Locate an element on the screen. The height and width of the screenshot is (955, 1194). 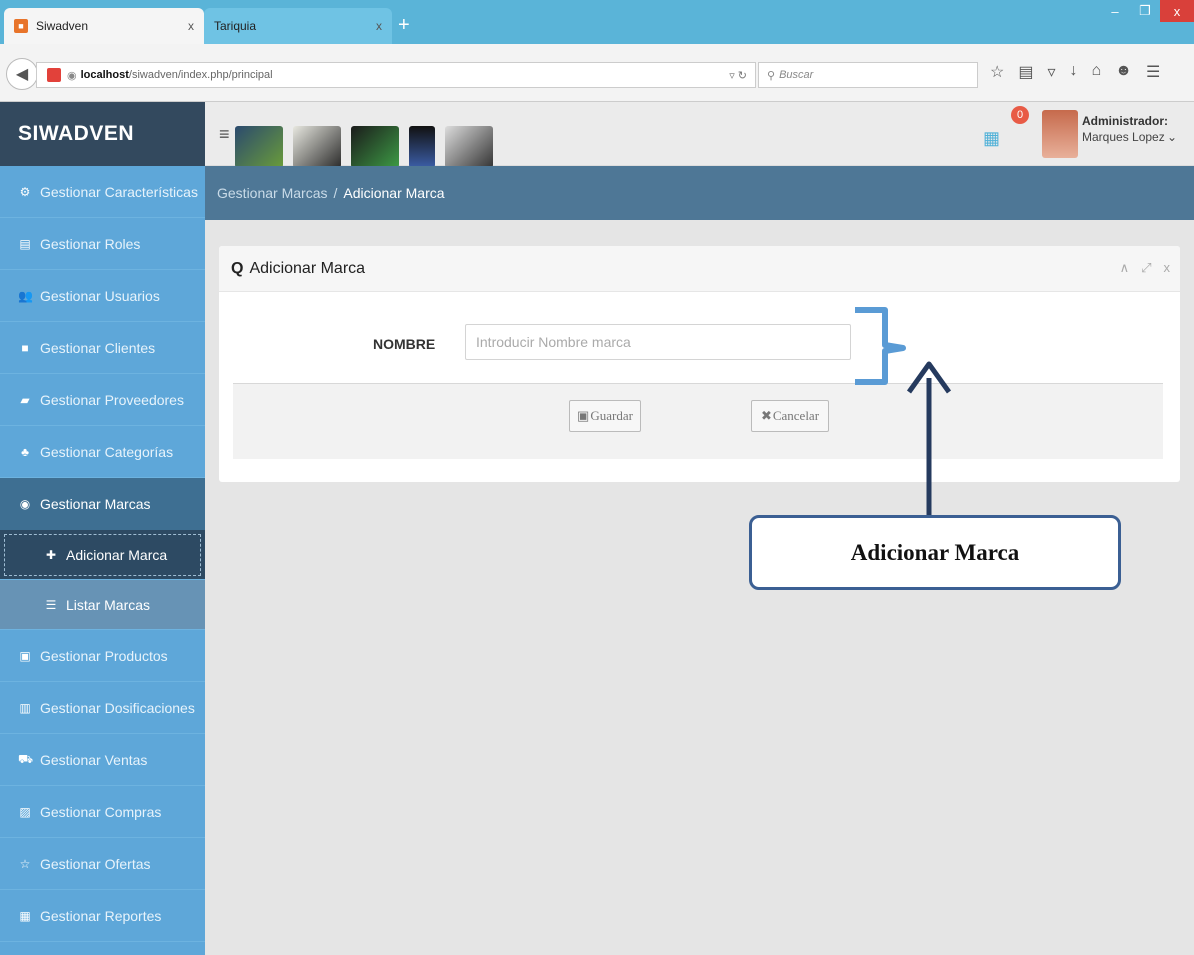
annotation-bracket is located at coordinates (880, 346).